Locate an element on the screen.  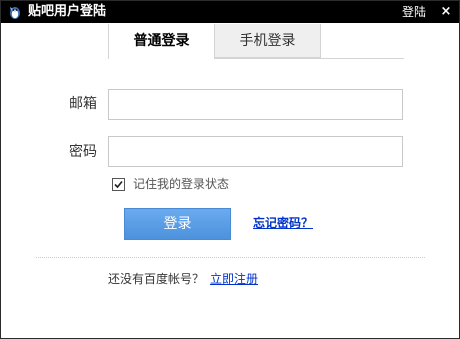
password-field is located at coordinates (255, 151).